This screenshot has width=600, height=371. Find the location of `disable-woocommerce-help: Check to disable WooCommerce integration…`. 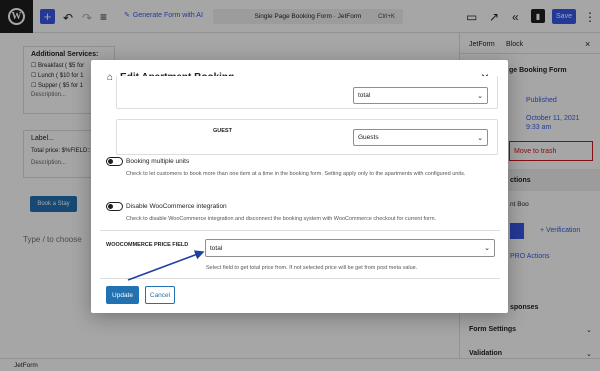

disable-woocommerce-help: Check to disable WooCommerce integration… is located at coordinates (281, 219).